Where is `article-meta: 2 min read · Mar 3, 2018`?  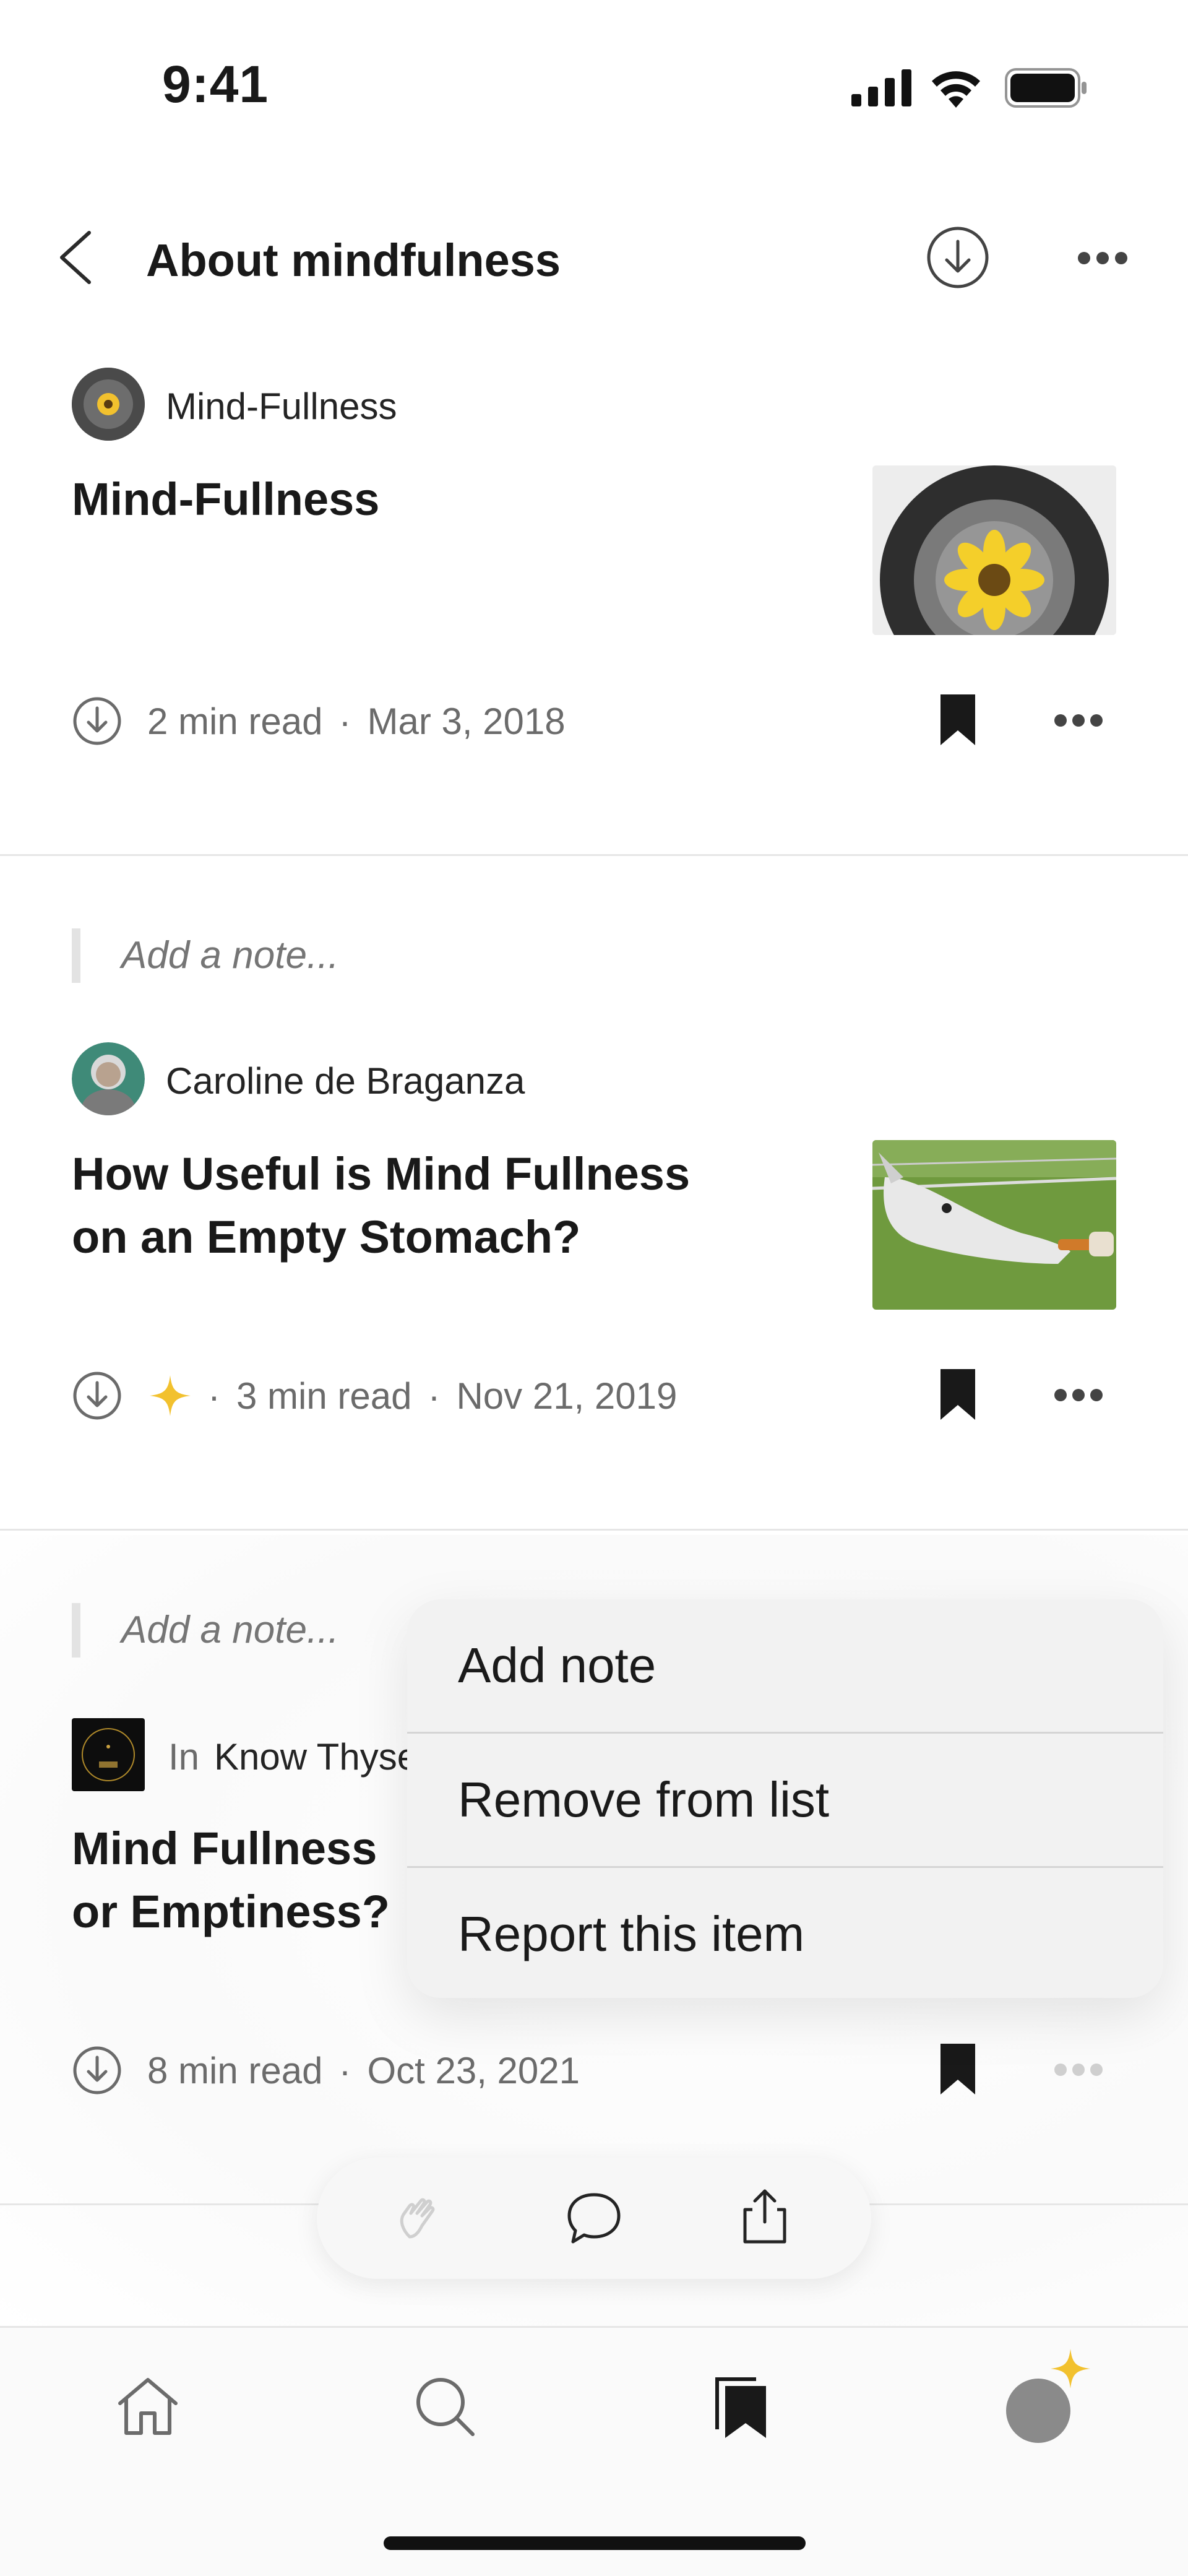
article-meta: 2 min read · Mar 3, 2018 is located at coordinates (319, 721).